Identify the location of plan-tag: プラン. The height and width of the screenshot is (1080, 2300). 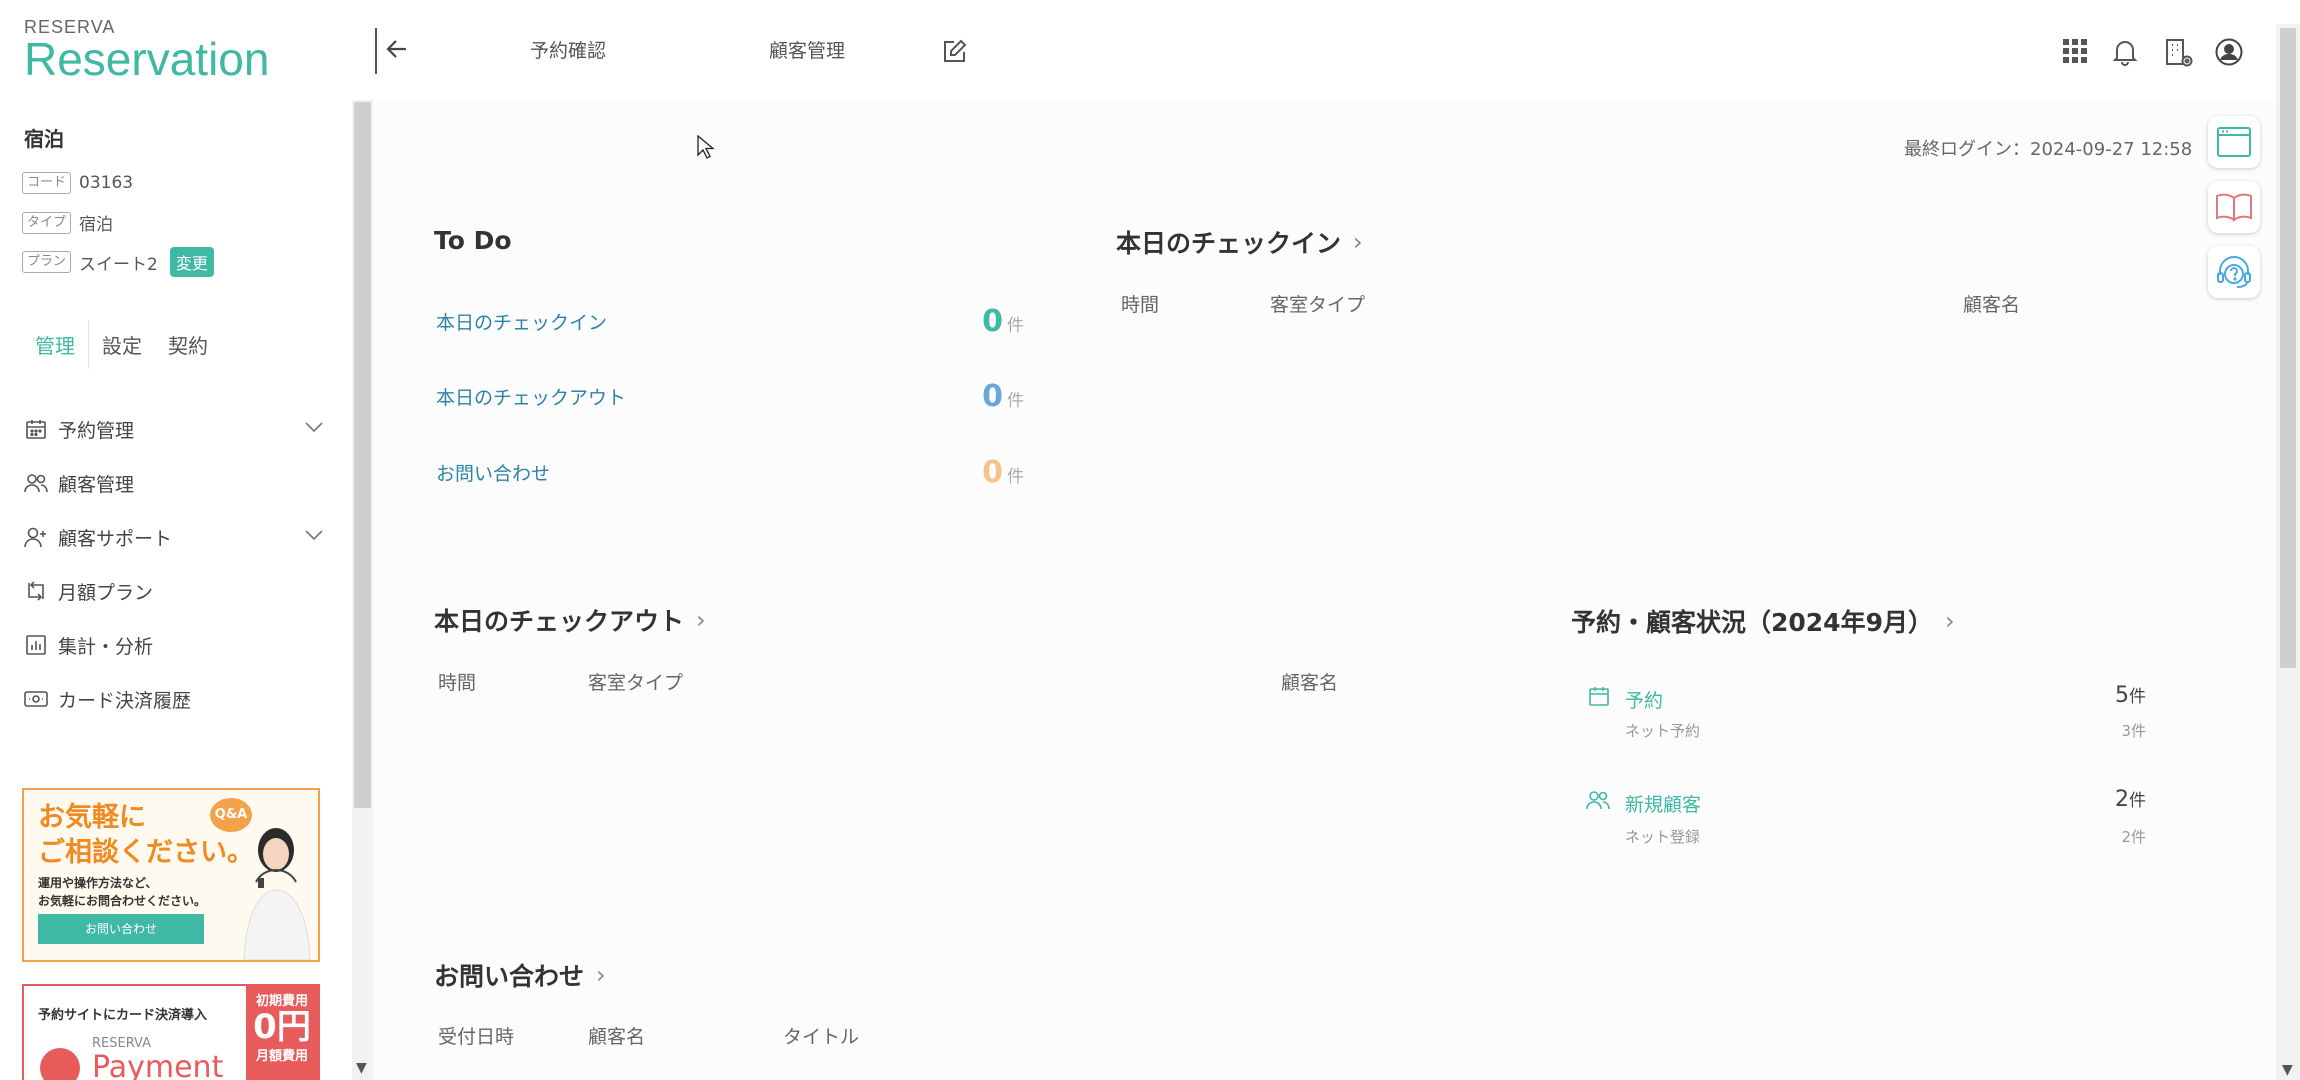
(47, 262).